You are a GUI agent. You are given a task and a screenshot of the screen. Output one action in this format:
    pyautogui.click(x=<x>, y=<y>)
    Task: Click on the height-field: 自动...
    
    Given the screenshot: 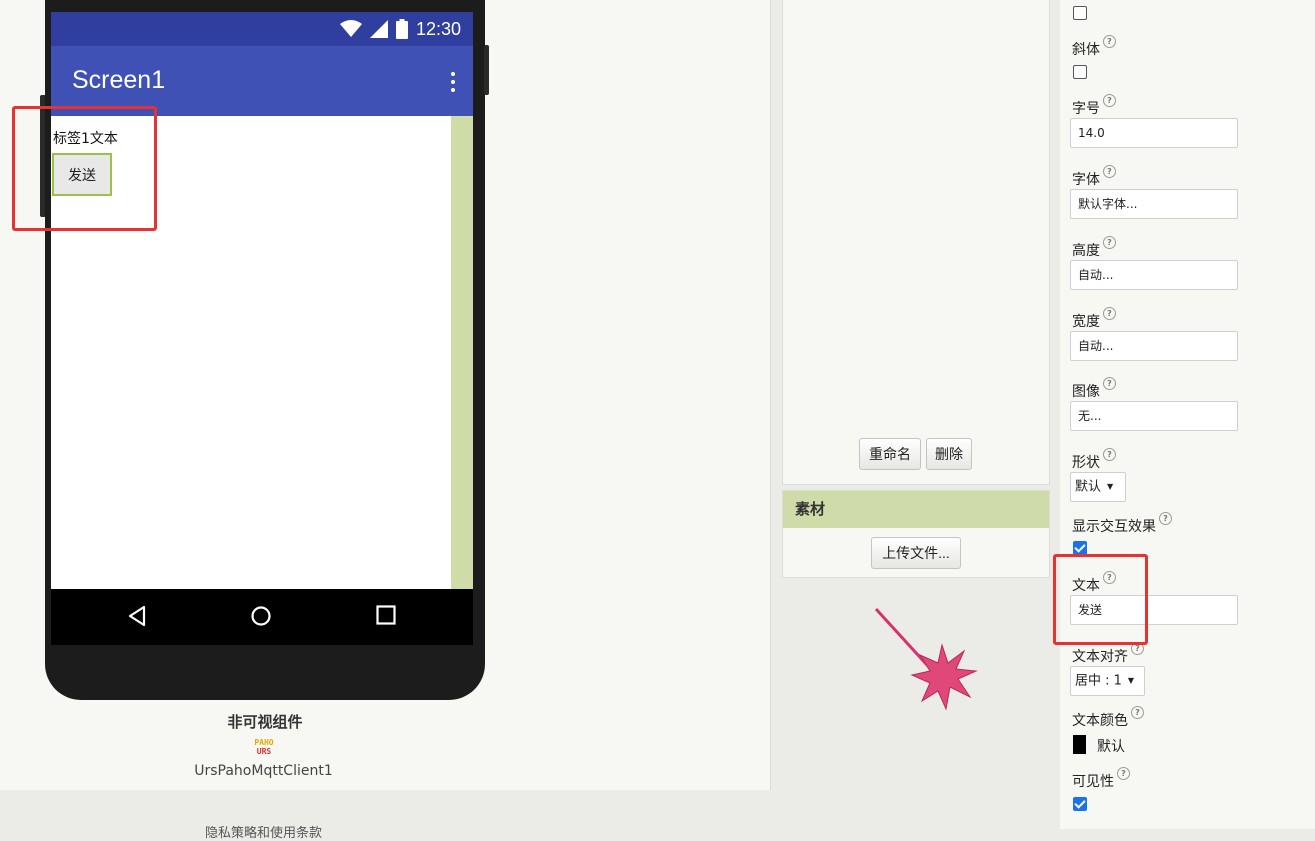 What is the action you would take?
    pyautogui.click(x=1154, y=275)
    